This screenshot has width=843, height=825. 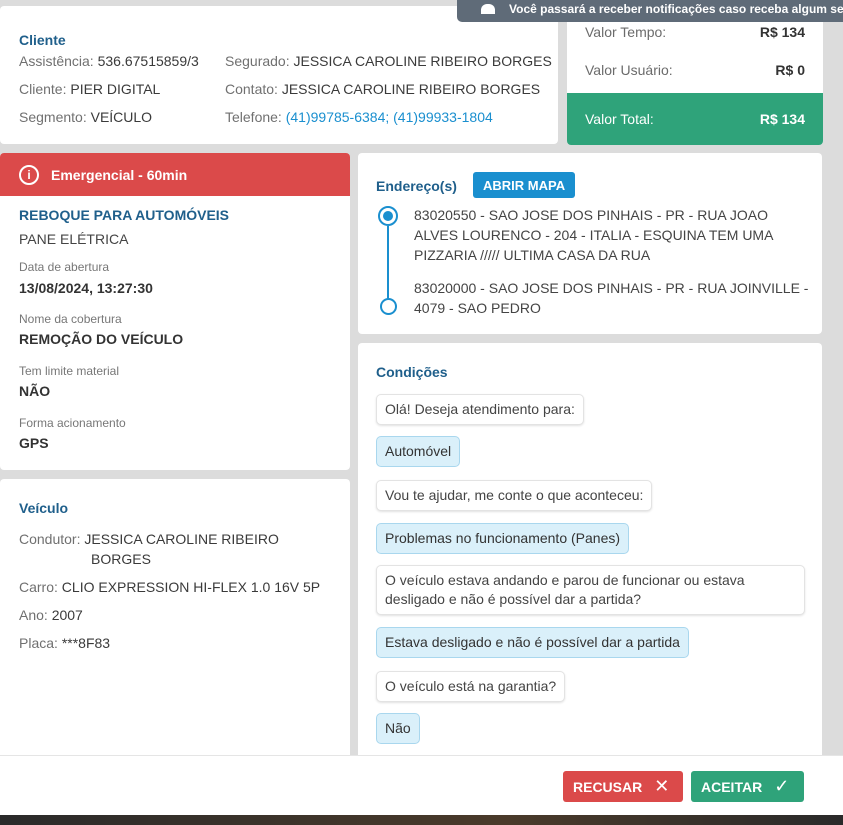 What do you see at coordinates (524, 185) in the screenshot?
I see `open-map-button: ABRIR MAPA` at bounding box center [524, 185].